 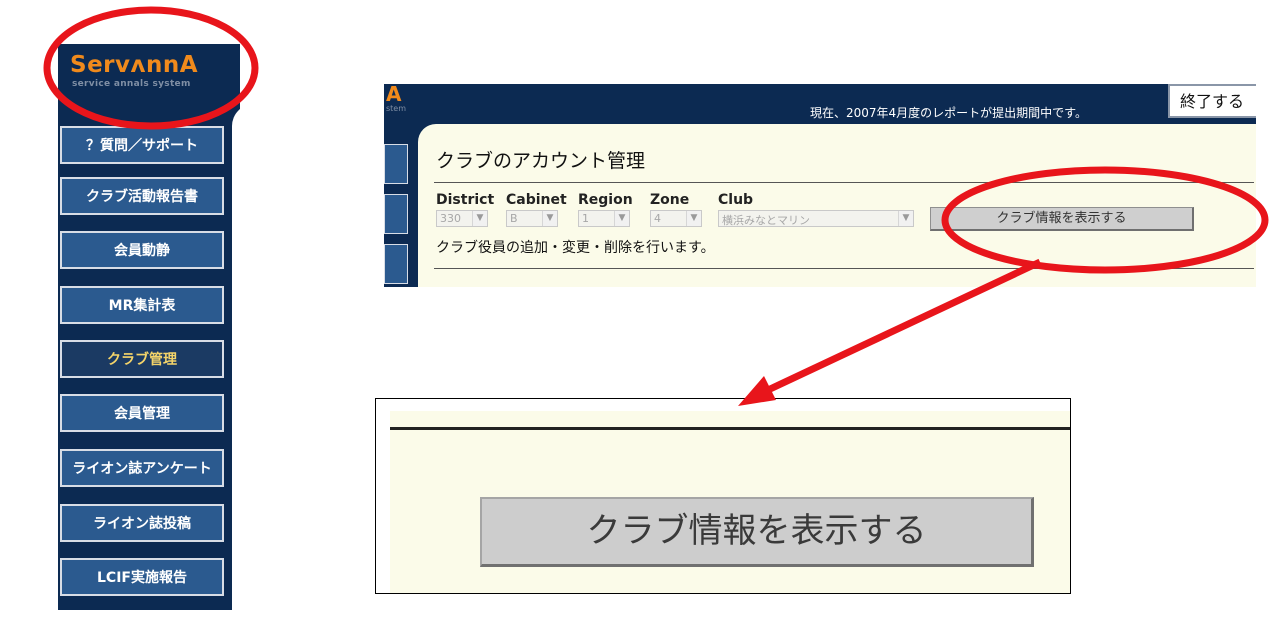 I want to click on button-highlight-ellipse, so click(x=1105, y=220).